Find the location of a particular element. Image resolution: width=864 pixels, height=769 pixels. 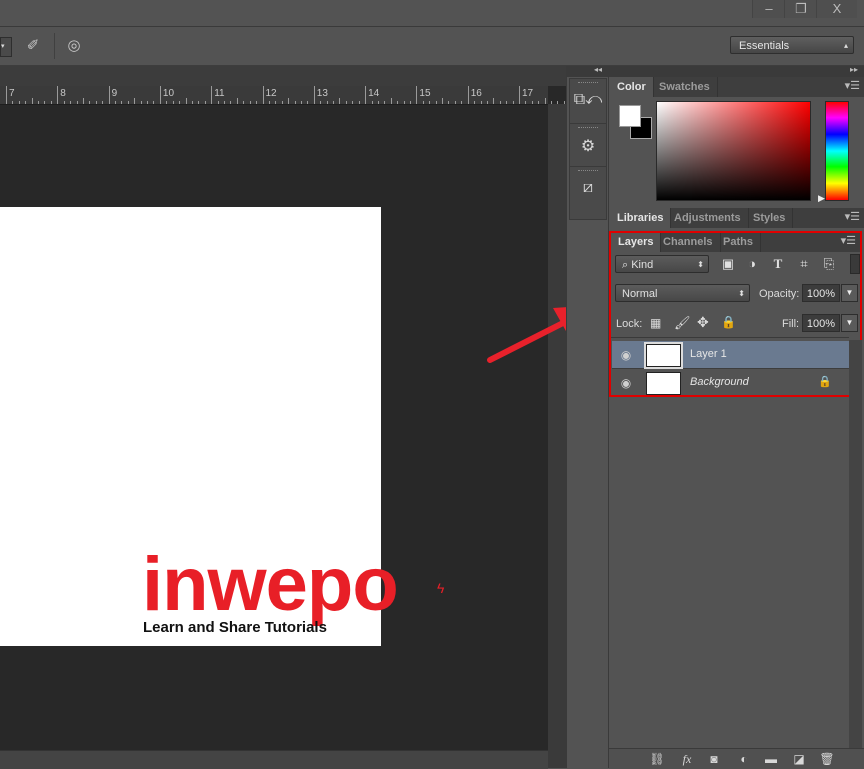

tab-color: Color is located at coordinates (632, 87).